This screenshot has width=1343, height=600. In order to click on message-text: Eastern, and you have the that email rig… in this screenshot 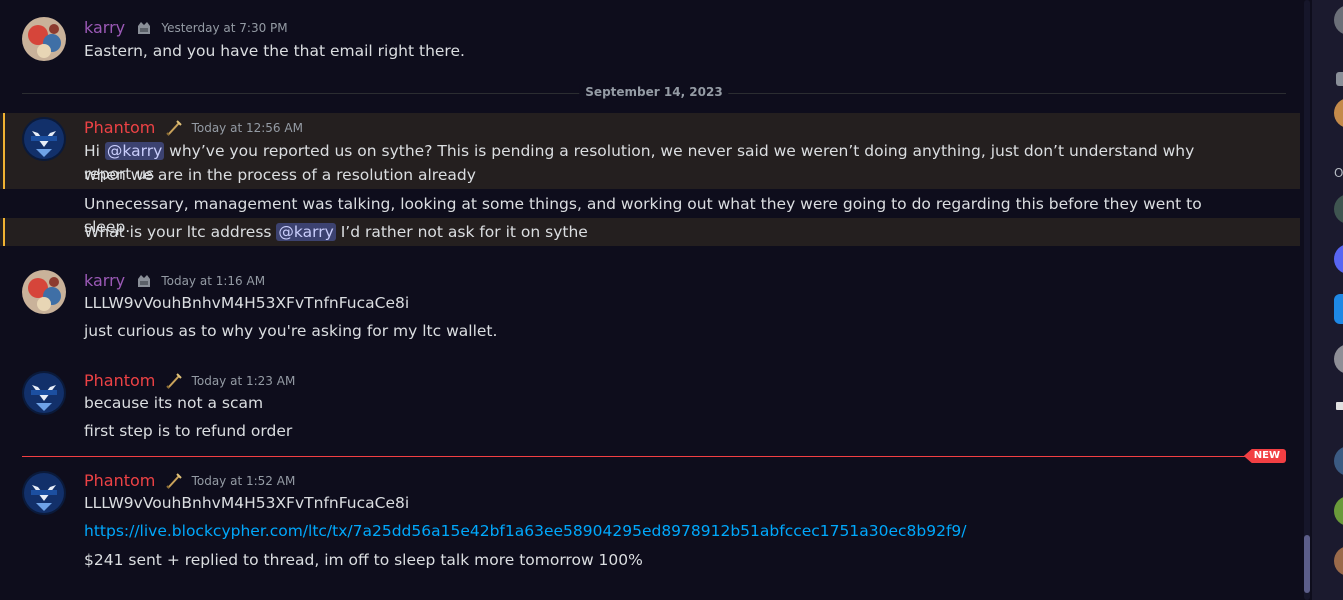, I will do `click(274, 51)`.